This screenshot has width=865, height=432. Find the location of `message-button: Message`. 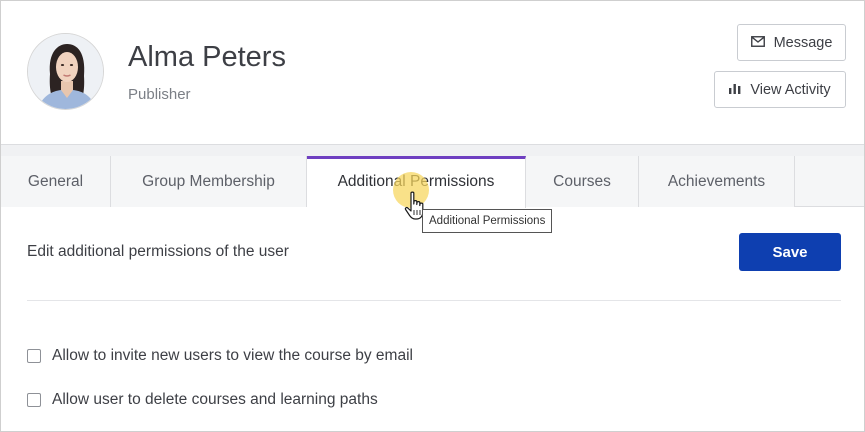

message-button: Message is located at coordinates (791, 42).